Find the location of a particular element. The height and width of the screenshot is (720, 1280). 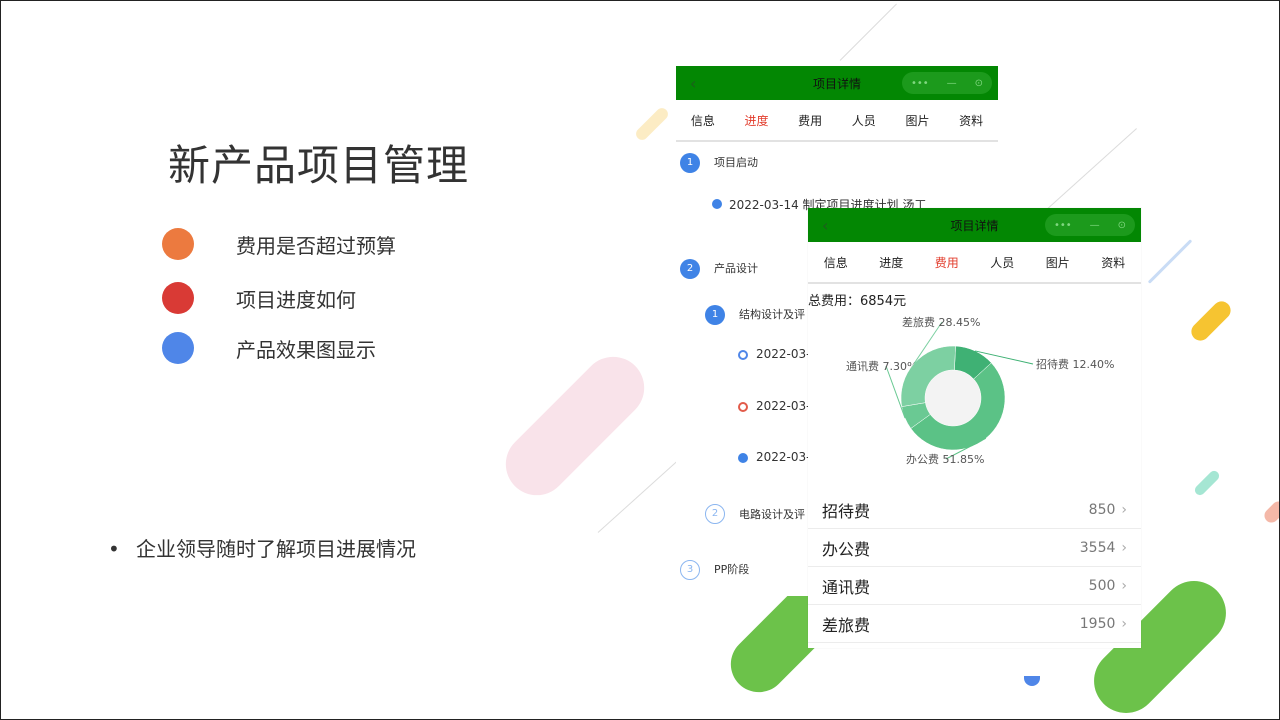

list-item: 办公费 3554 › is located at coordinates (974, 548).